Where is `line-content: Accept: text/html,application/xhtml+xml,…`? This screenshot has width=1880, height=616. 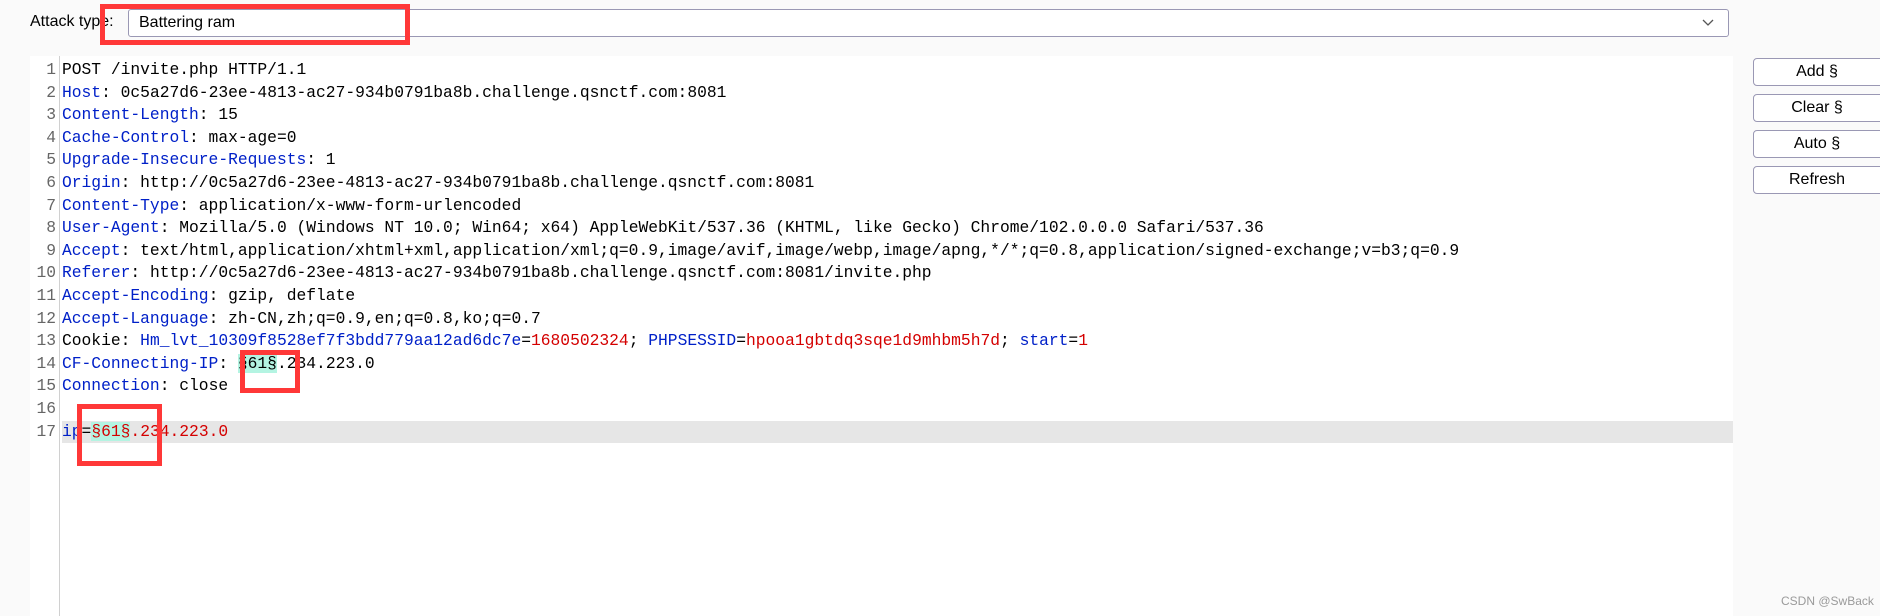
line-content: Accept: text/html,application/xhtml+xml,… is located at coordinates (760, 251).